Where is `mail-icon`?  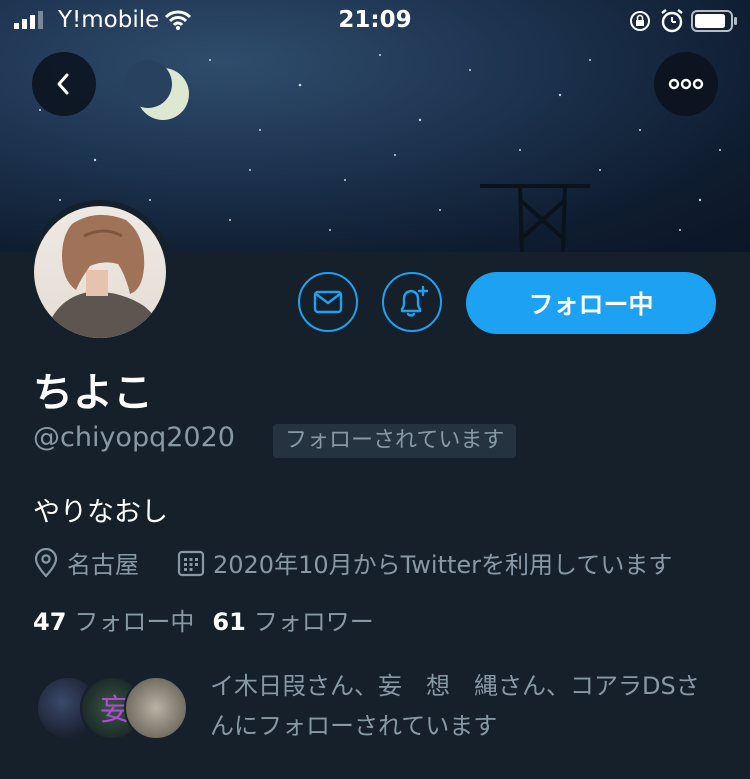 mail-icon is located at coordinates (328, 302).